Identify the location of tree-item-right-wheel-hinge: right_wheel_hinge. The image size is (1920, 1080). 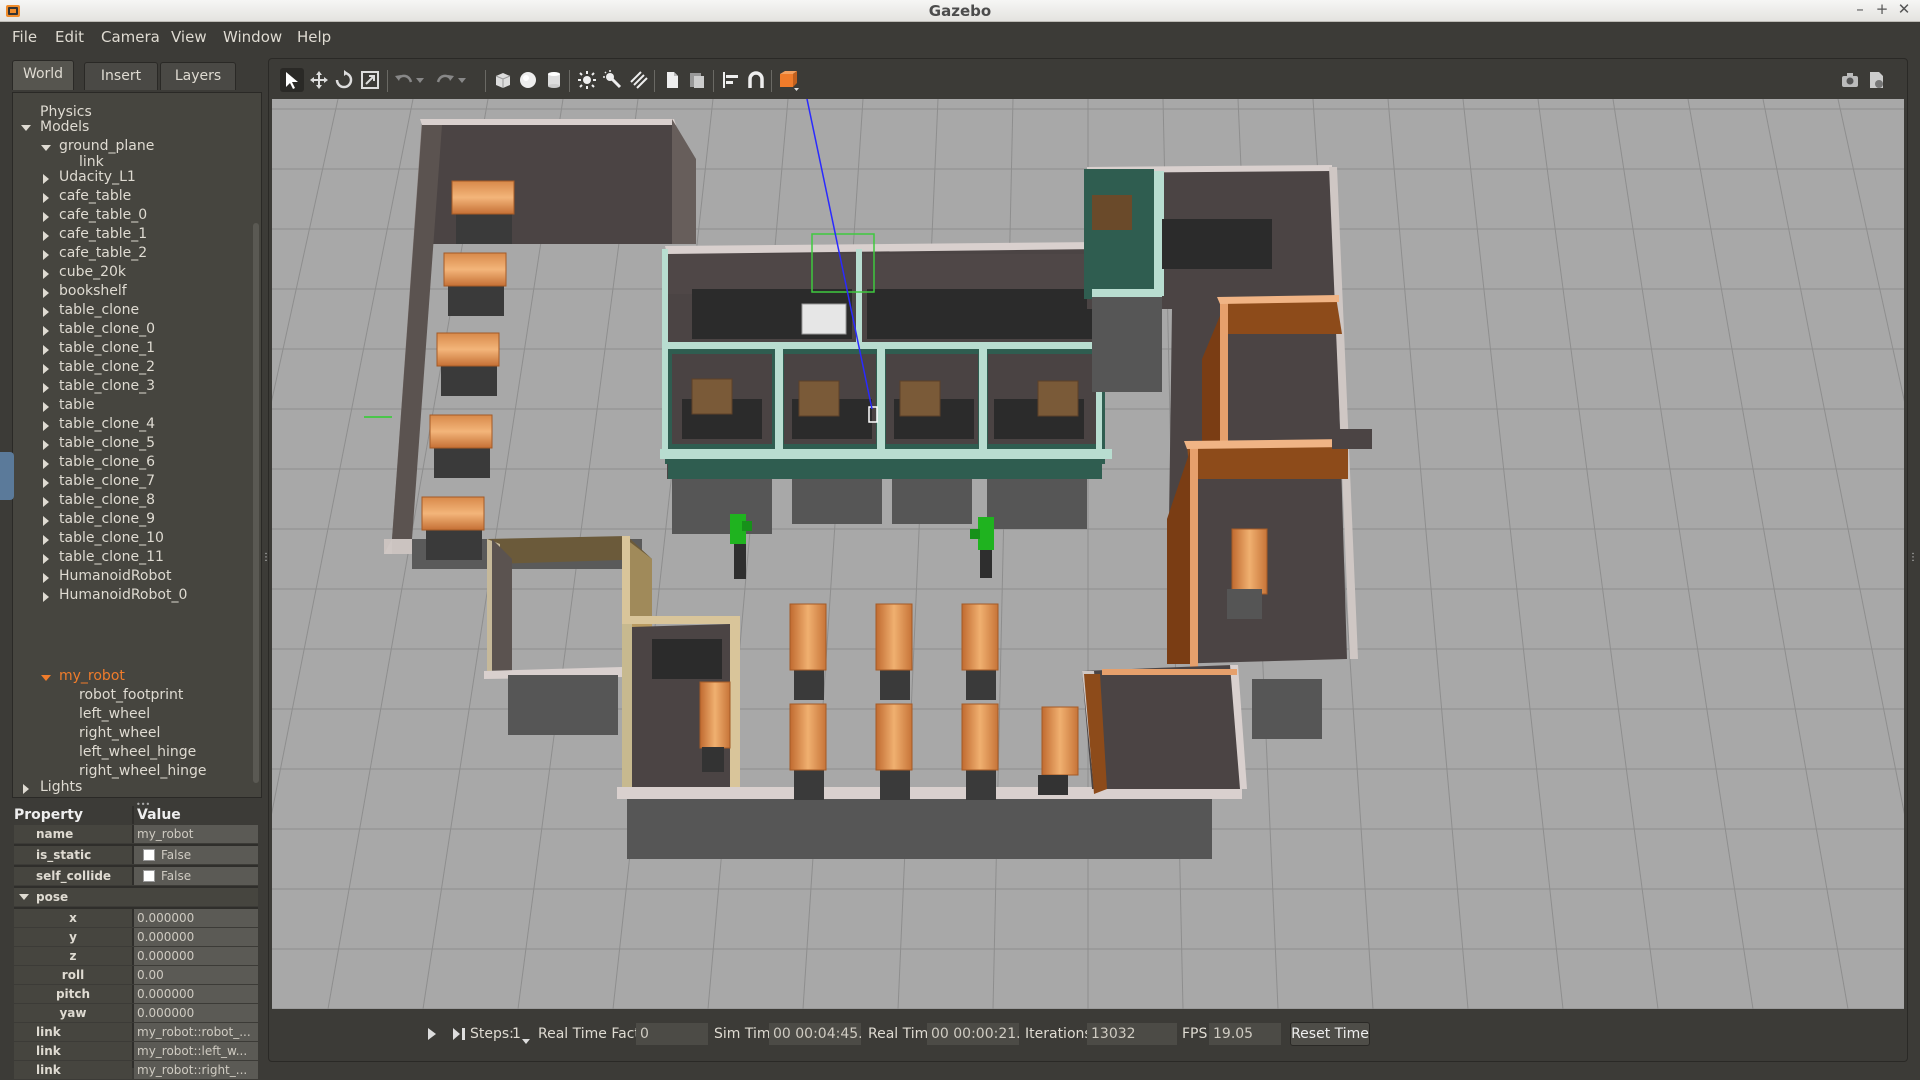
(142, 771).